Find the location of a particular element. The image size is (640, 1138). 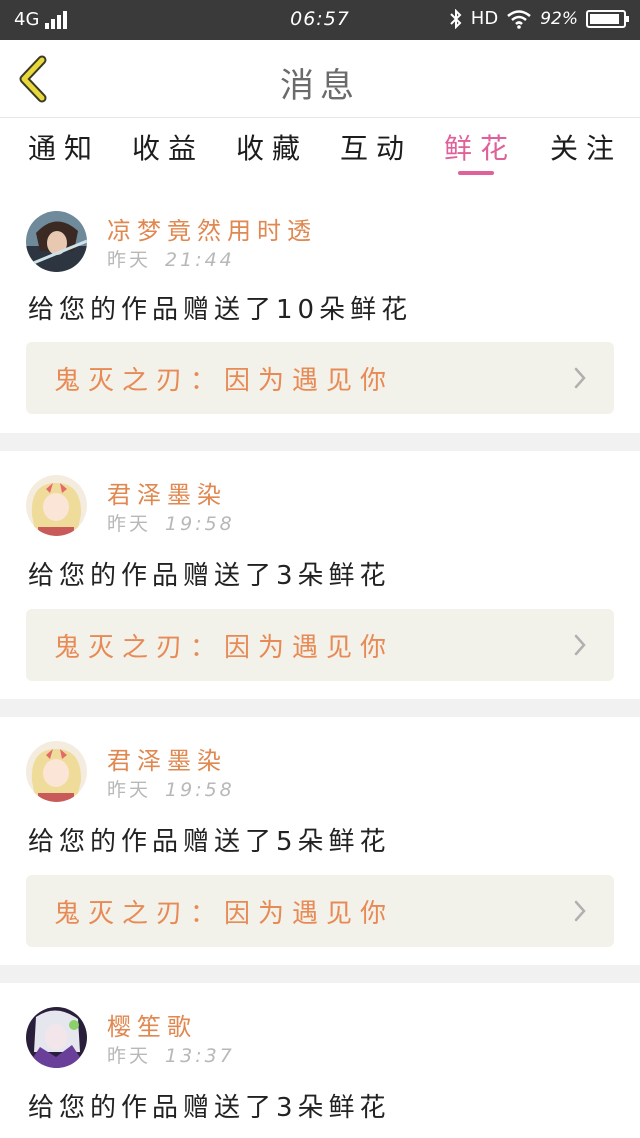

username: 樱笙歌 is located at coordinates (152, 1024).